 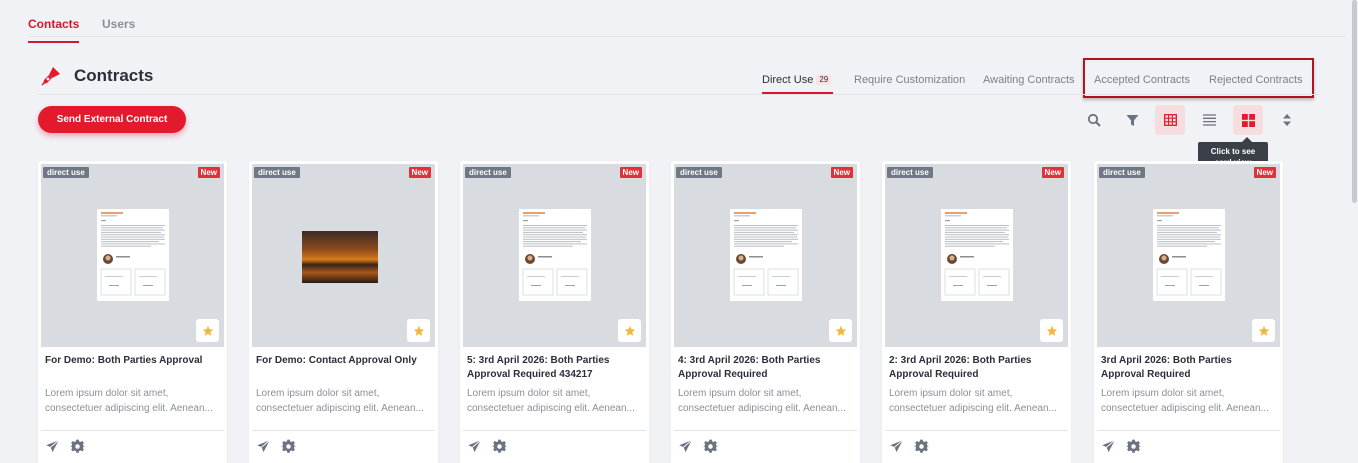 What do you see at coordinates (788, 80) in the screenshot?
I see `tab-direct-use-label: Direct Use` at bounding box center [788, 80].